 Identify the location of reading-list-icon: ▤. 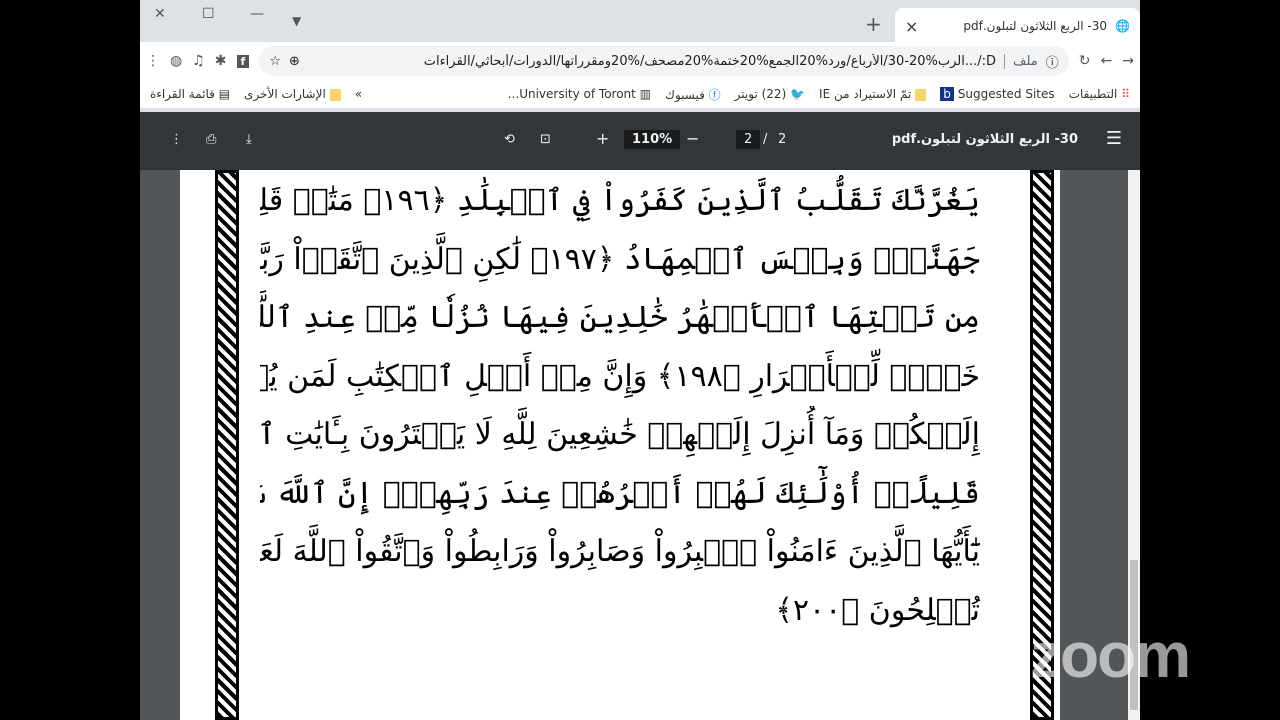
(224, 94).